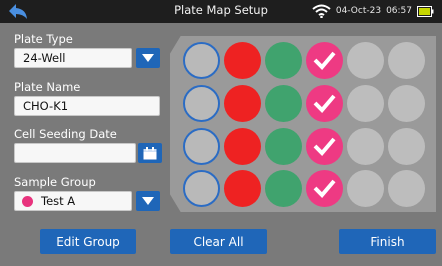 This screenshot has height=266, width=442. I want to click on well-c5, so click(365, 146).